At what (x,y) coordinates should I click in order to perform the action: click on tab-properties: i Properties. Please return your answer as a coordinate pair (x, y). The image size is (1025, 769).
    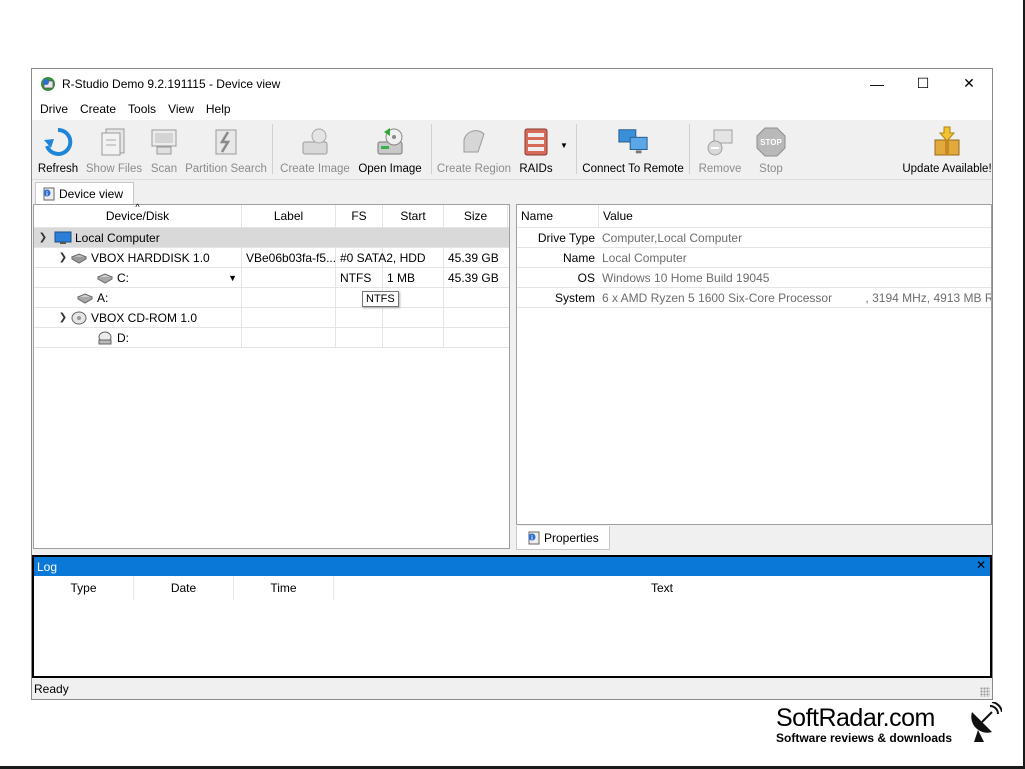
    Looking at the image, I should click on (563, 538).